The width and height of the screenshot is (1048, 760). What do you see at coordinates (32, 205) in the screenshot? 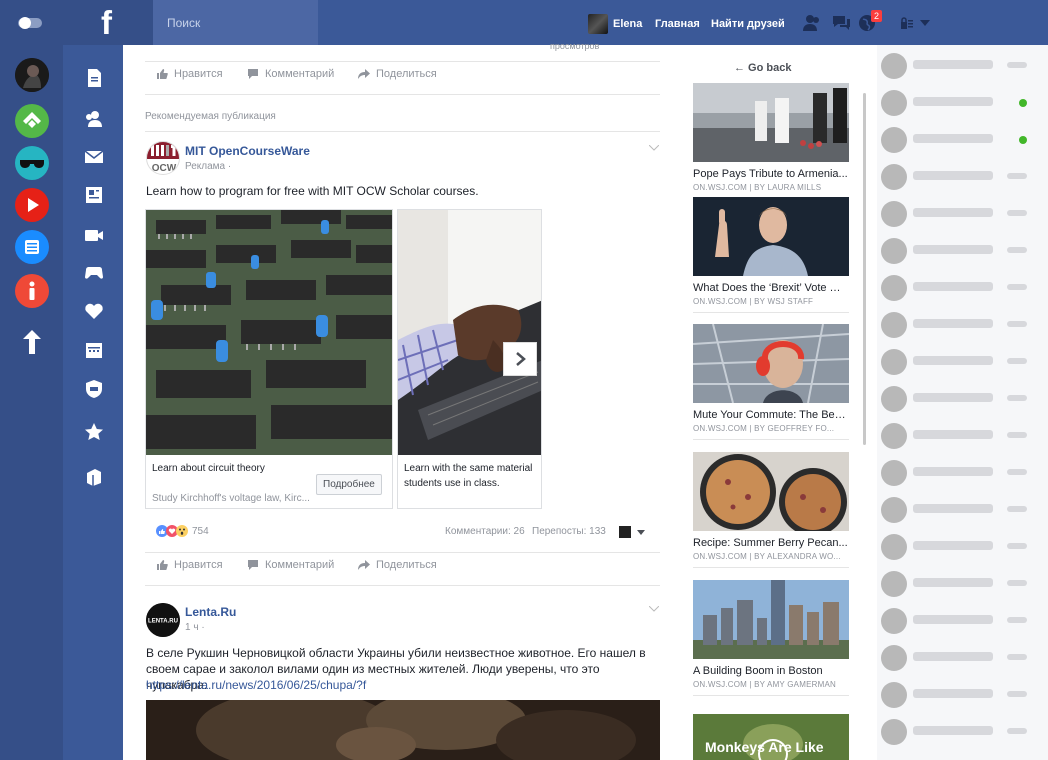
I see `youtube-app-icon` at bounding box center [32, 205].